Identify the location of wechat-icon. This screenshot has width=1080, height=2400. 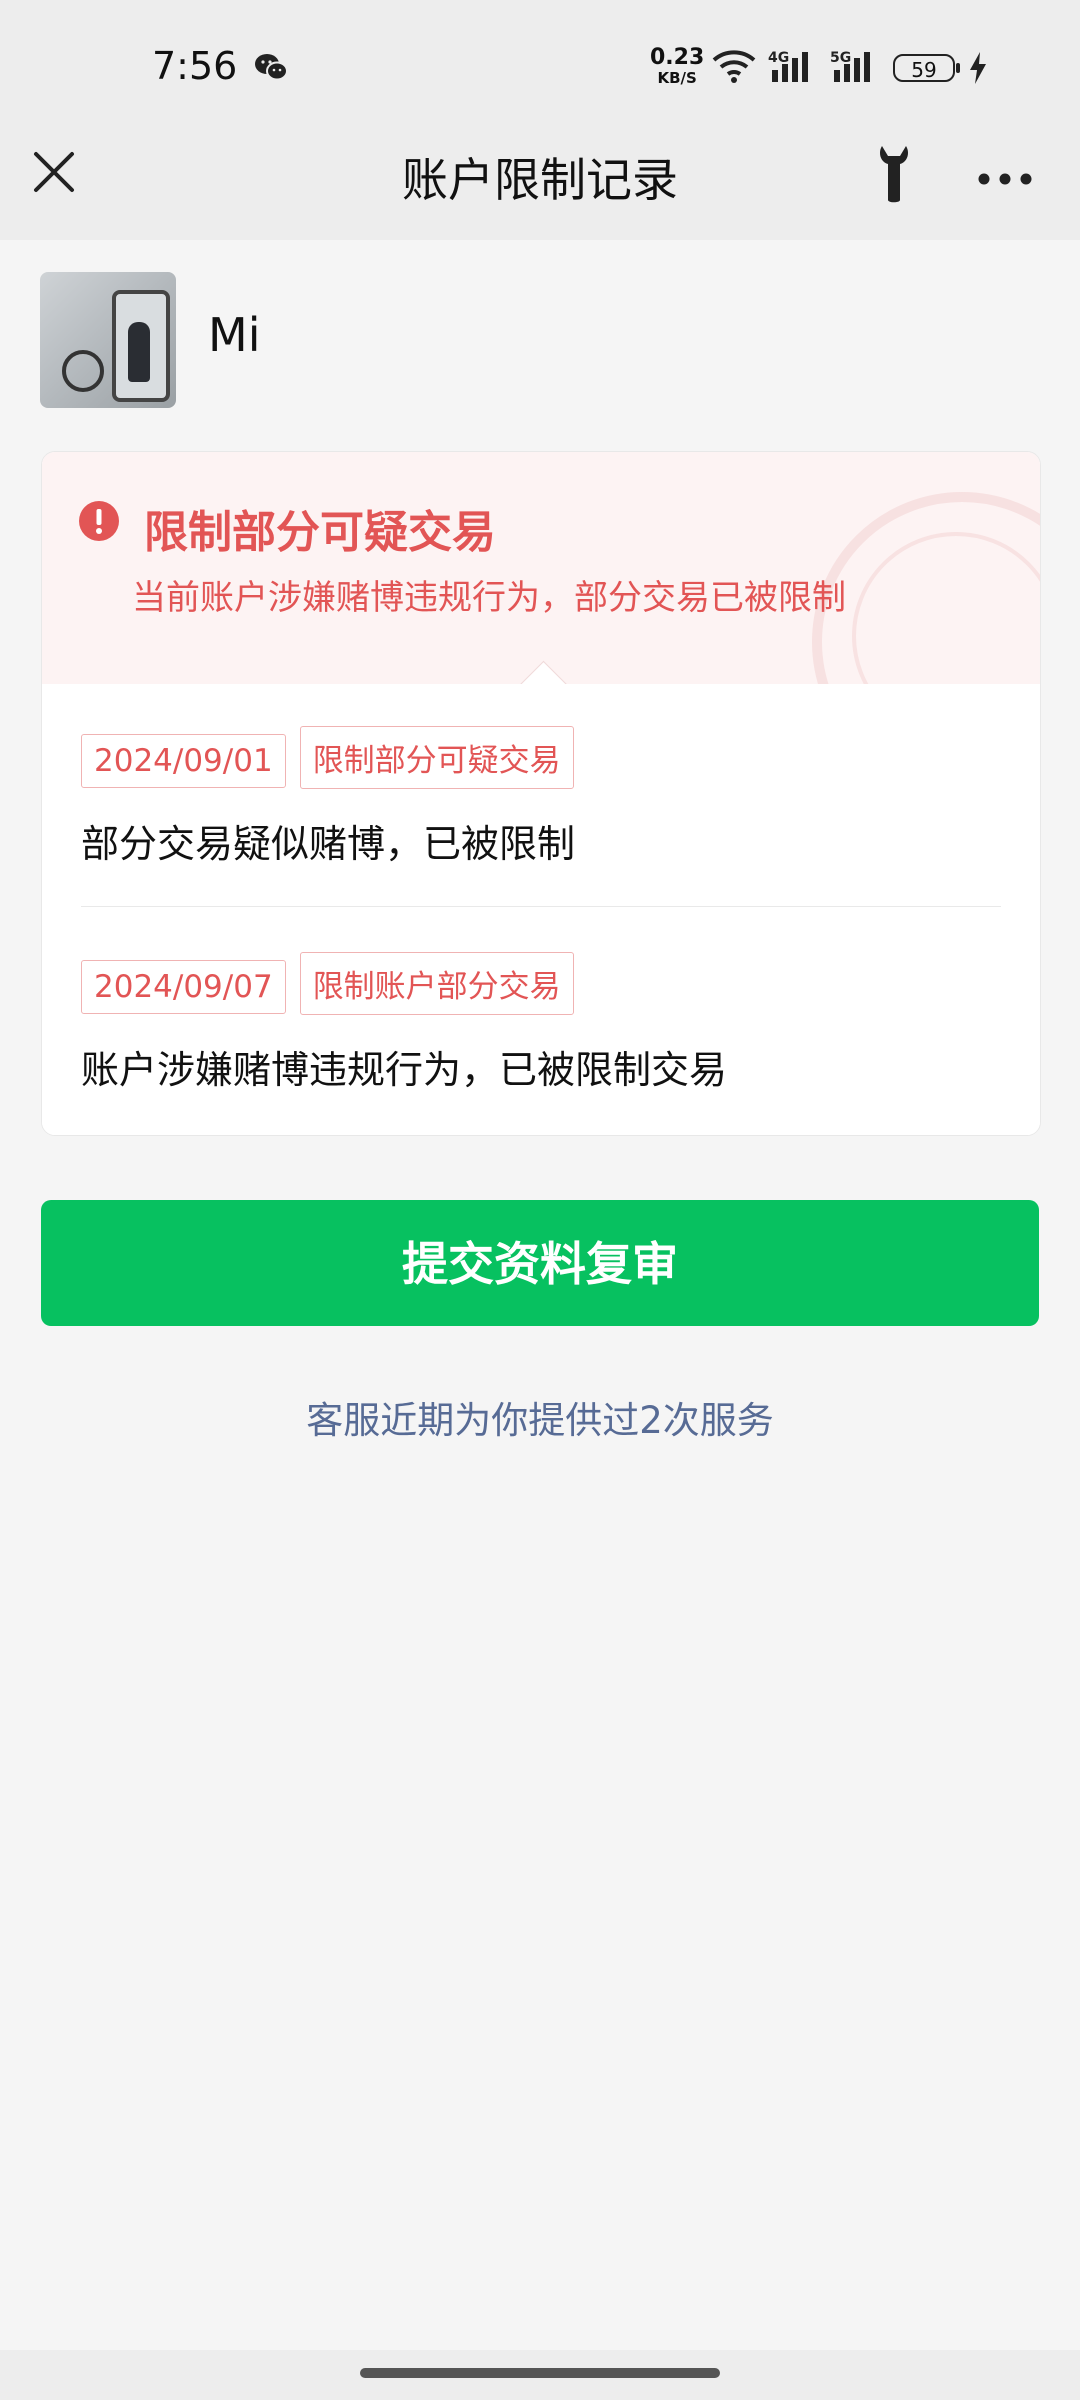
(271, 69).